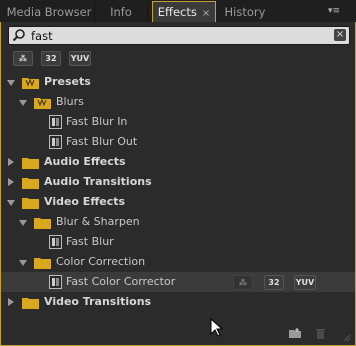 The image size is (356, 346). I want to click on tree-item-fast-blur-in: Fast Blur In, so click(178, 122).